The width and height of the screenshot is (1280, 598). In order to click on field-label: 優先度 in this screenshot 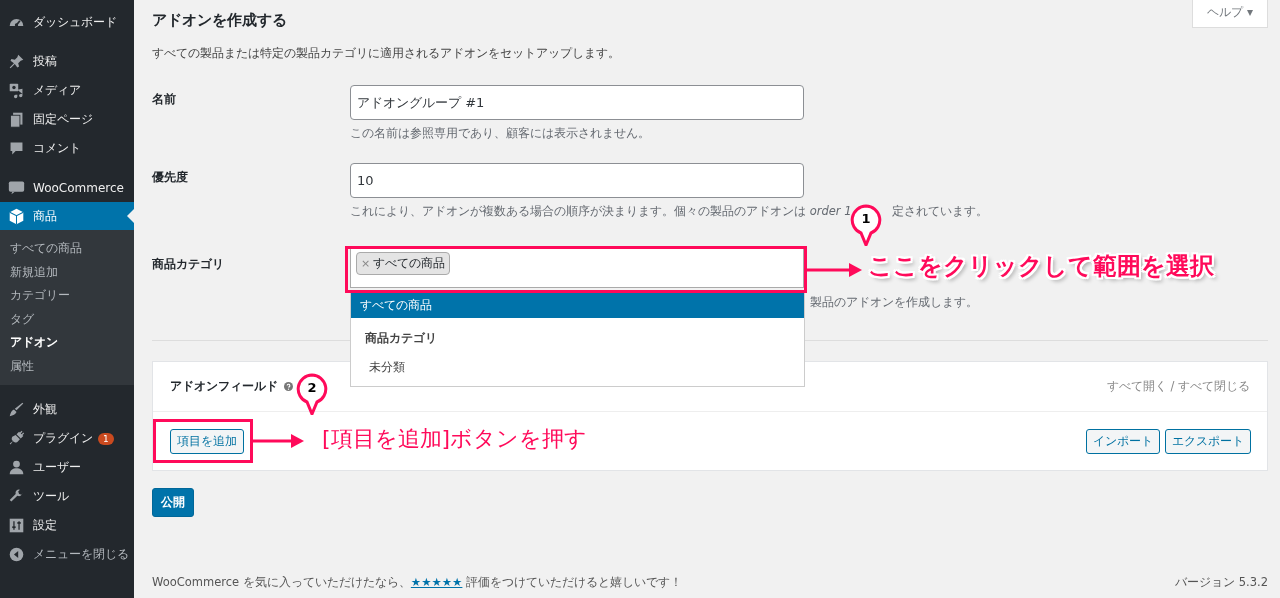, I will do `click(170, 177)`.